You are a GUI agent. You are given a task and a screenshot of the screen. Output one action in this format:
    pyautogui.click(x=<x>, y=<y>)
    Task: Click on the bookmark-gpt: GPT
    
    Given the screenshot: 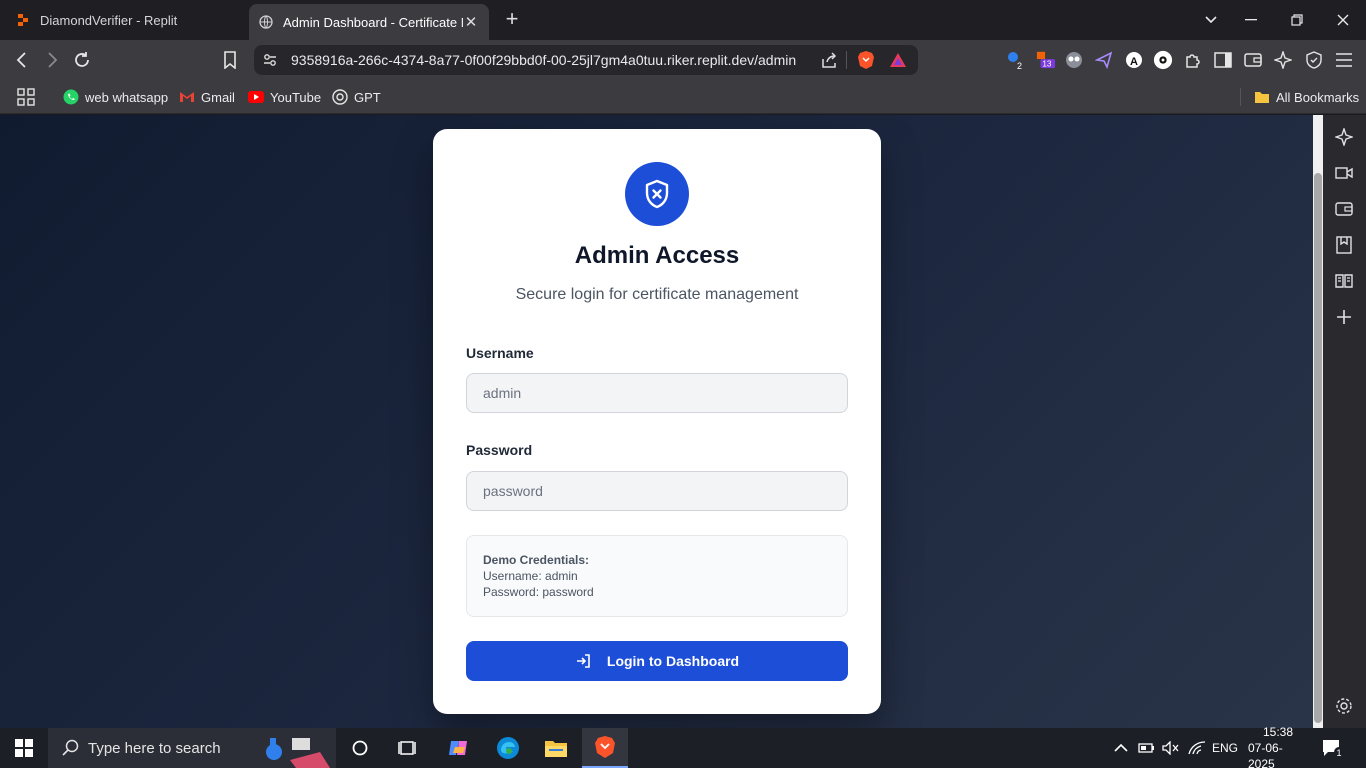 What is the action you would take?
    pyautogui.click(x=356, y=97)
    